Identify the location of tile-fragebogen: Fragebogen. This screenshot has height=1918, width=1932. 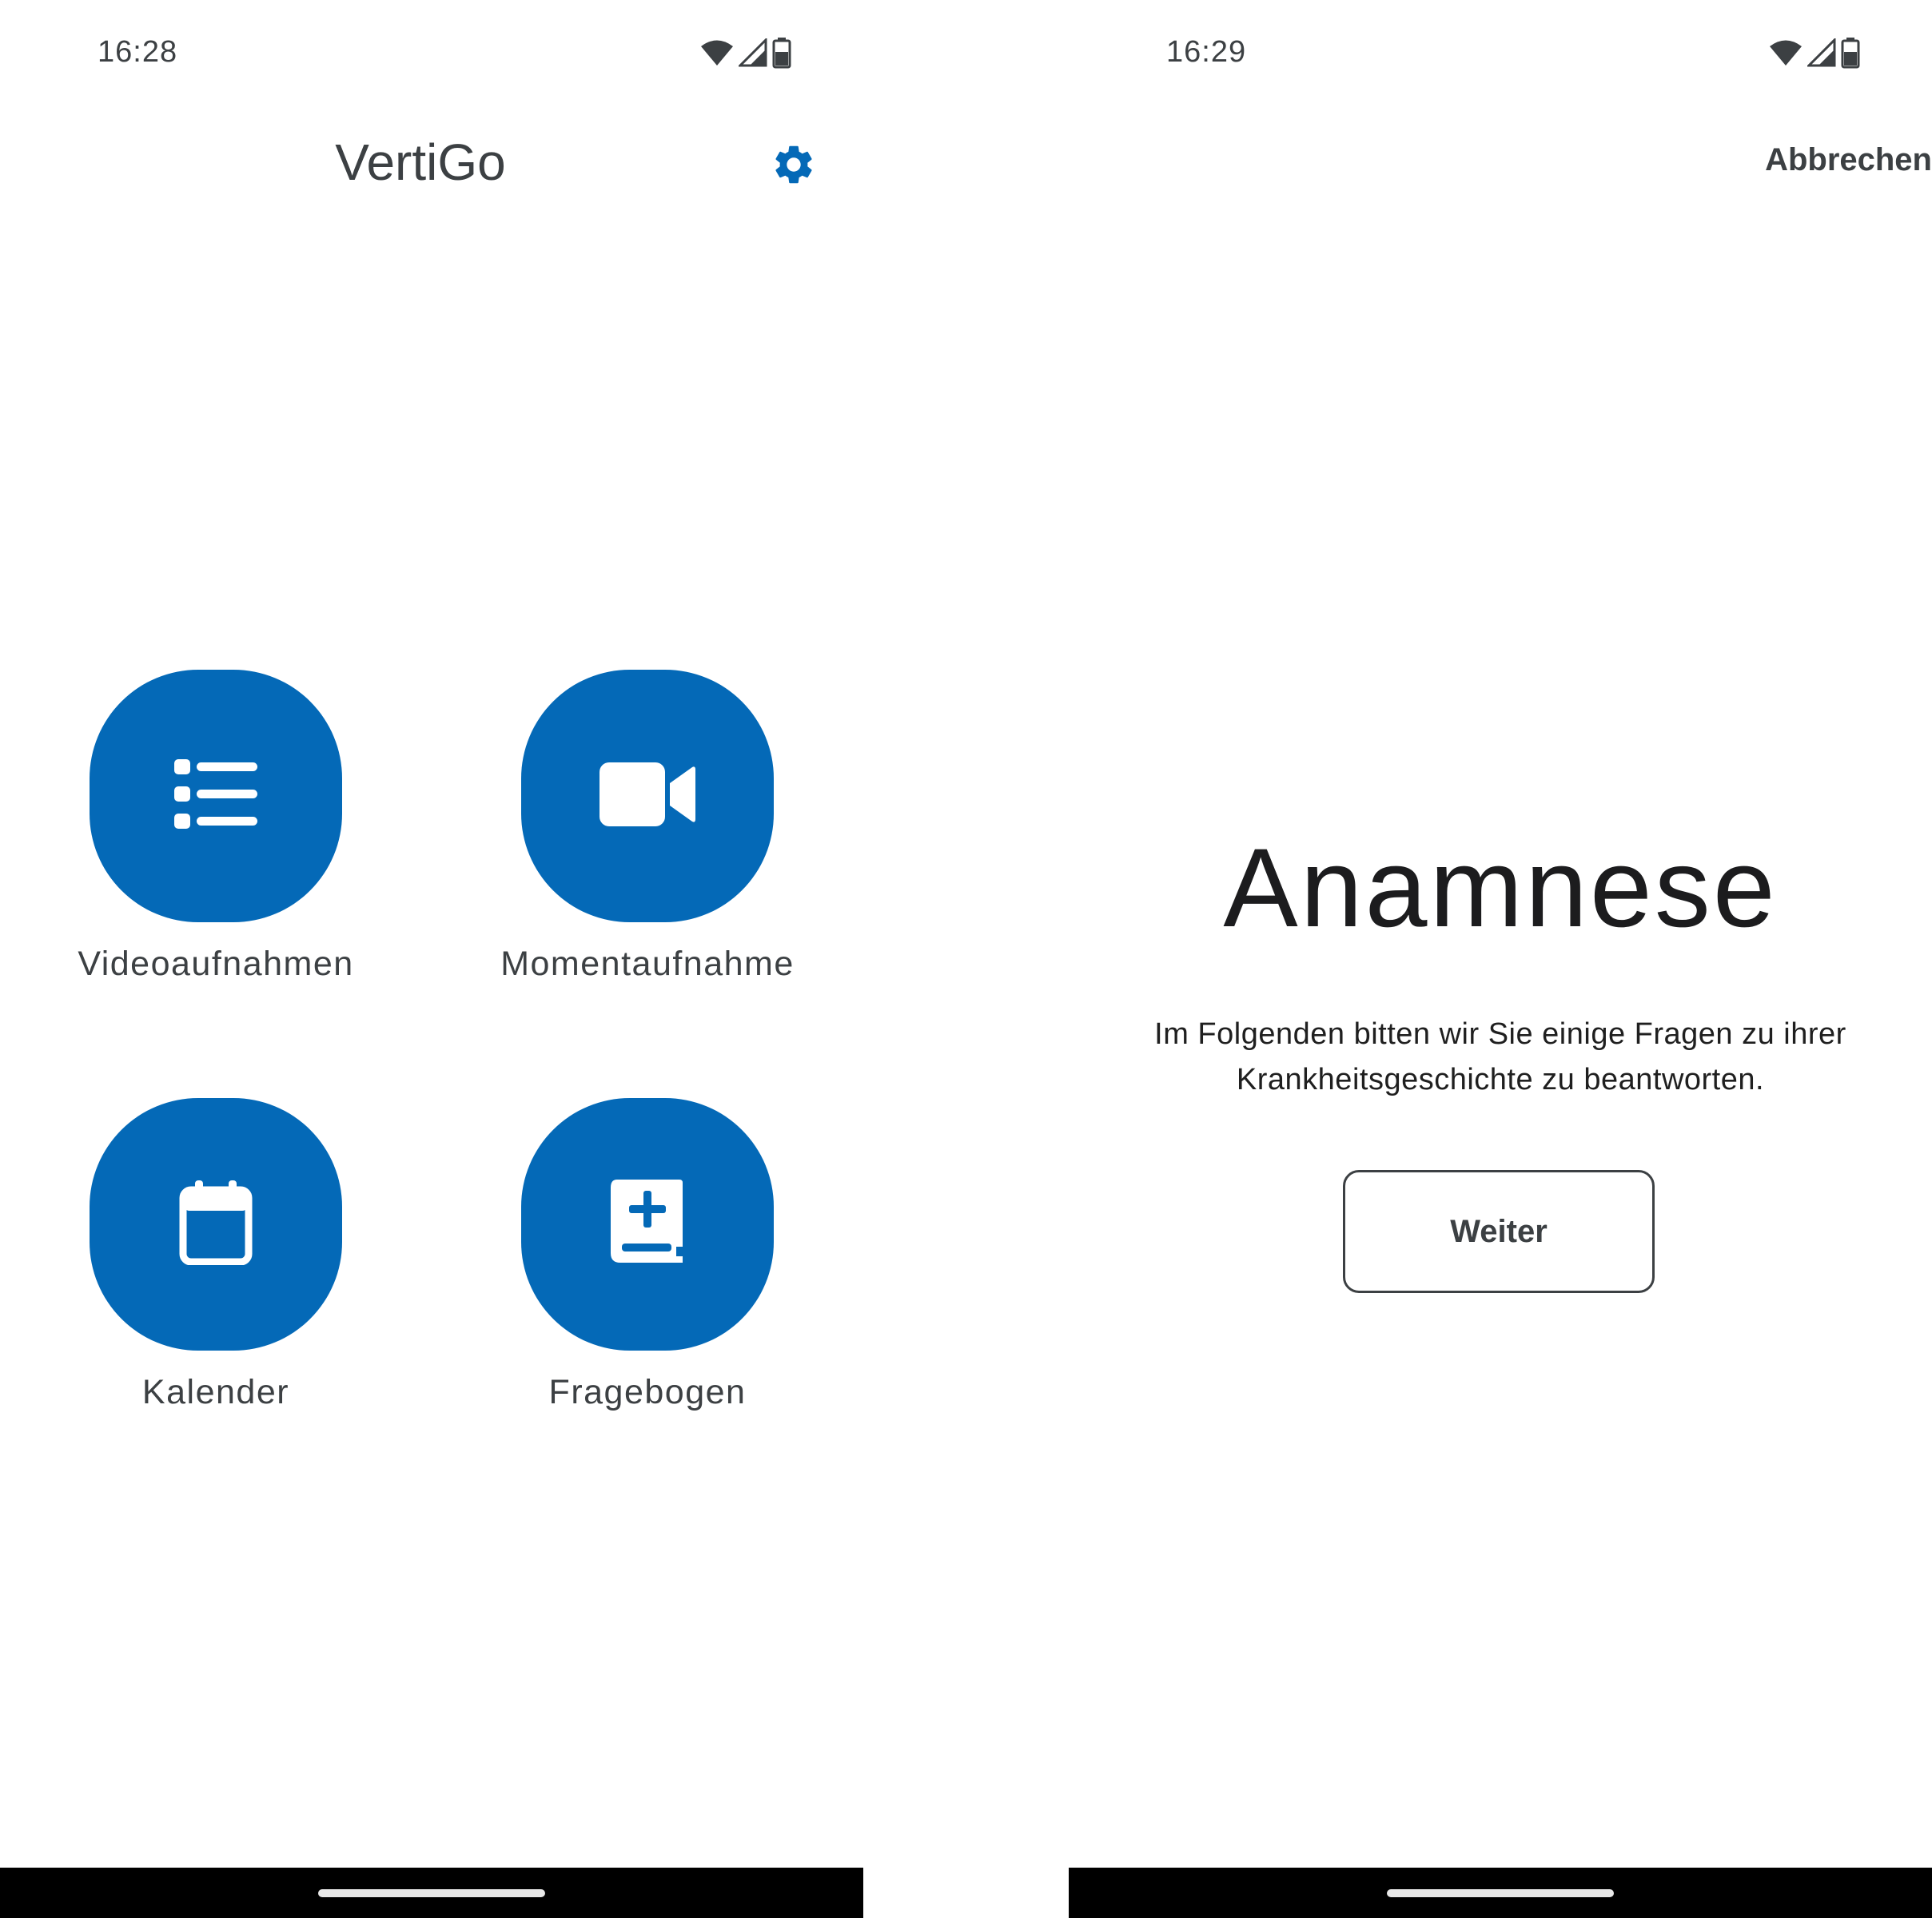
(647, 1255).